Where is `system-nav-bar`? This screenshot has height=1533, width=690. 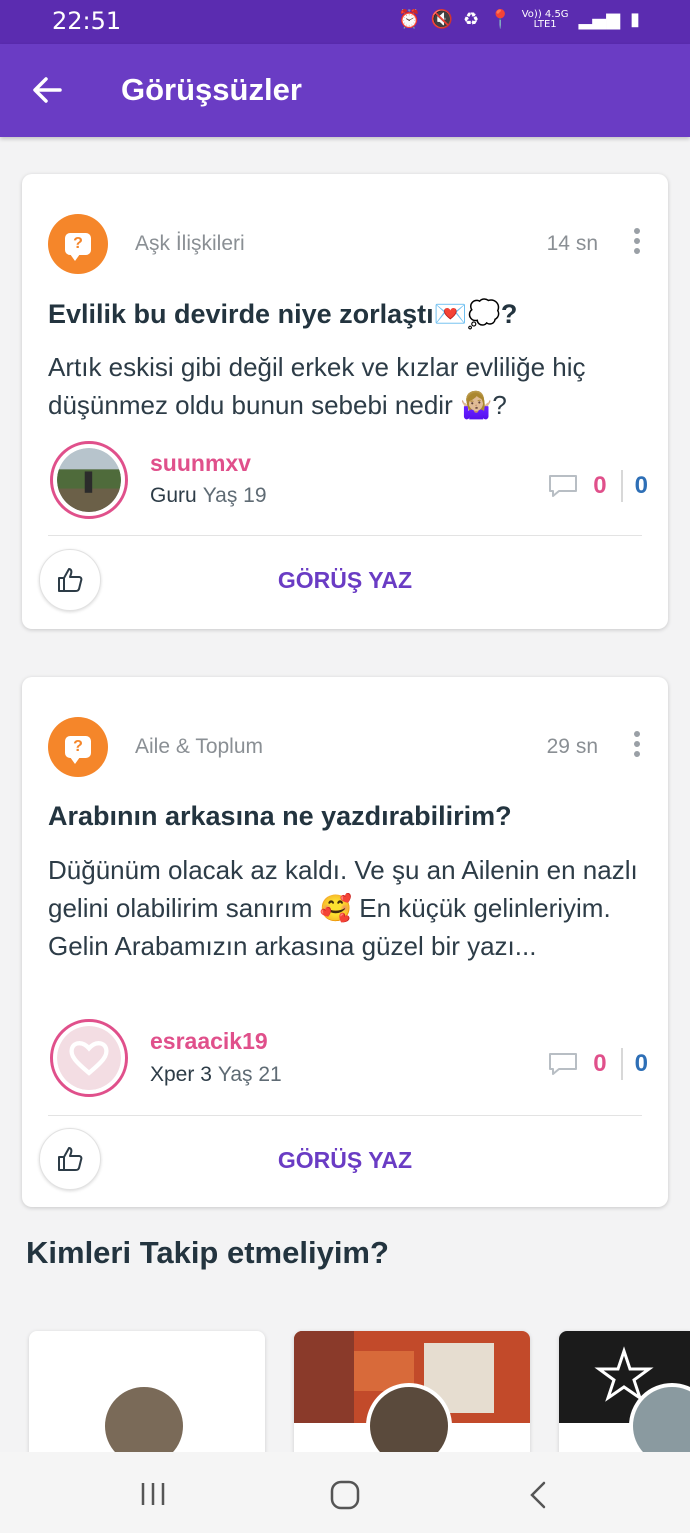 system-nav-bar is located at coordinates (345, 1492).